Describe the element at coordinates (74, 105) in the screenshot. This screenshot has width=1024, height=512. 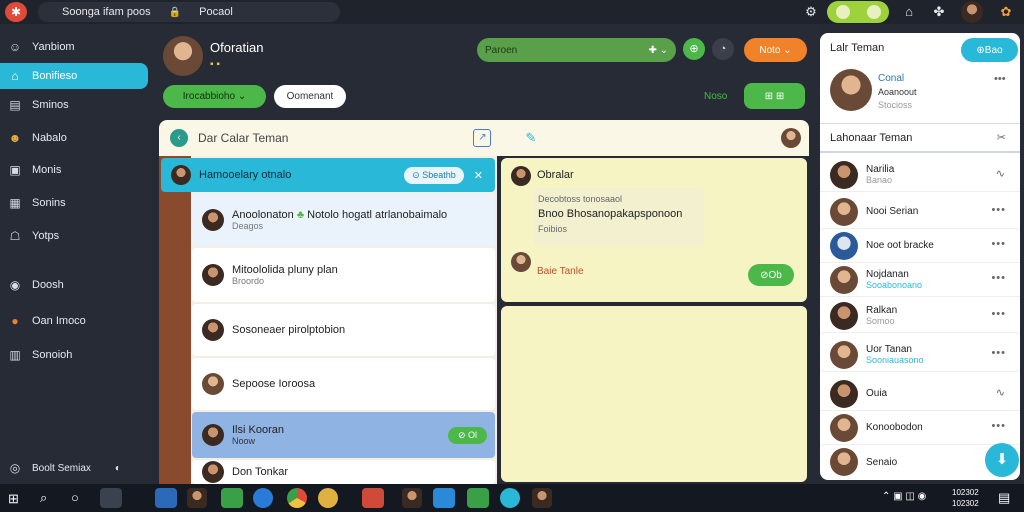
I see `sidebar-item-2: ▤ Sminos` at that location.